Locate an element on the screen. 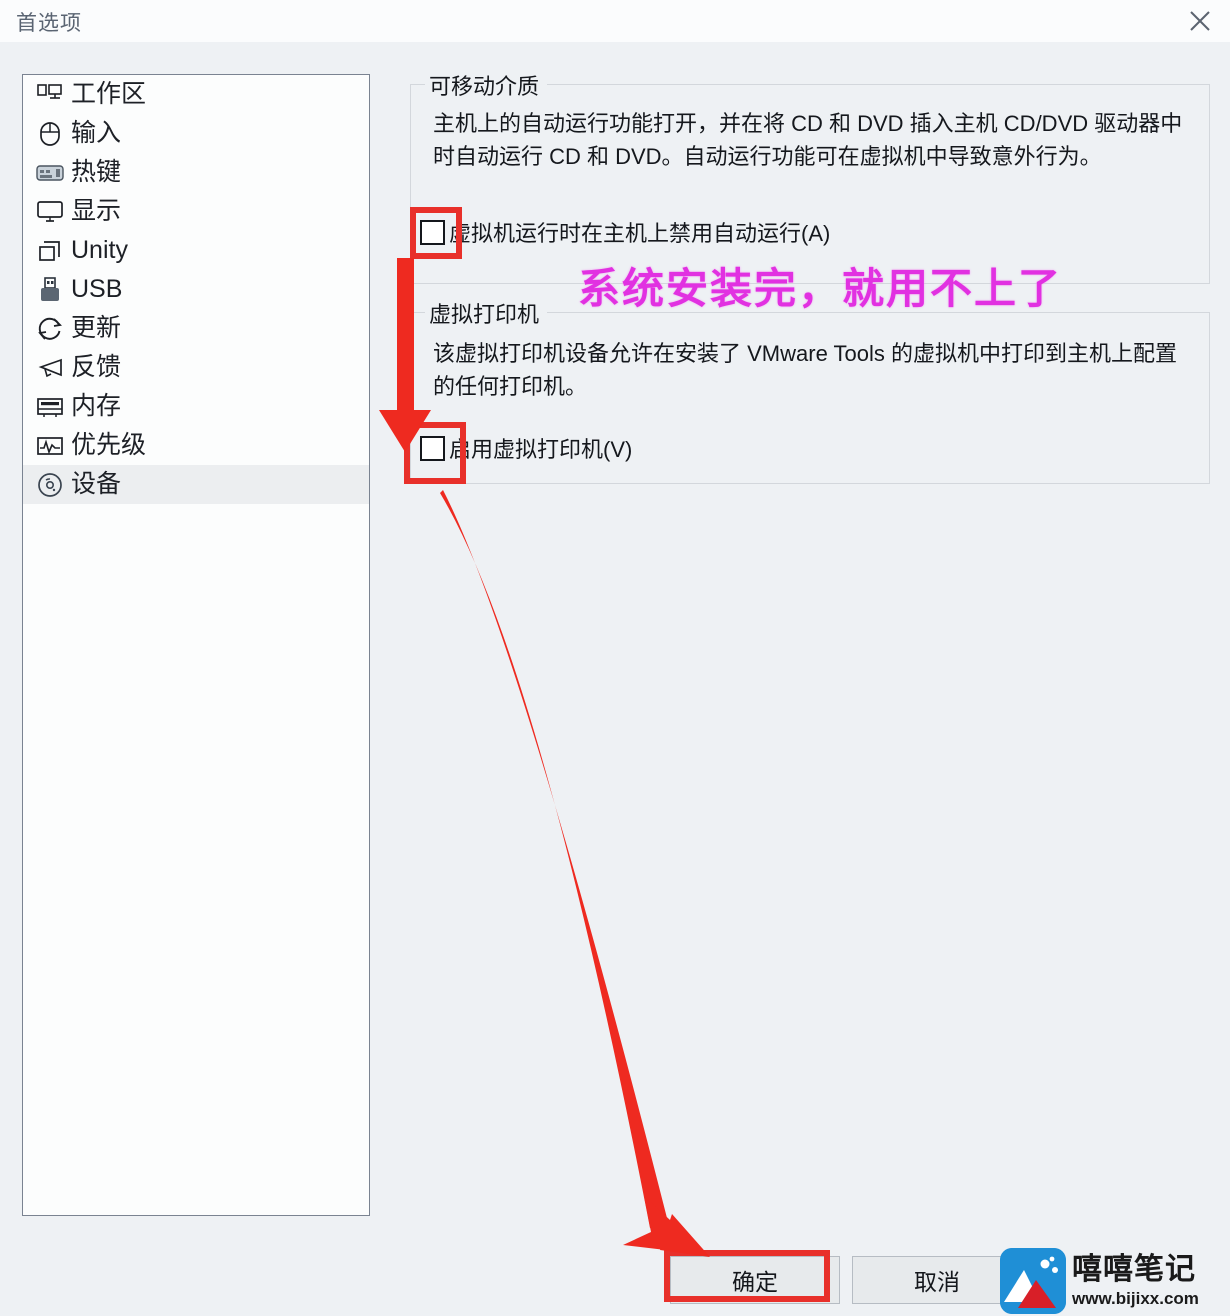  sidebar-item-label: 热键 is located at coordinates (96, 172).